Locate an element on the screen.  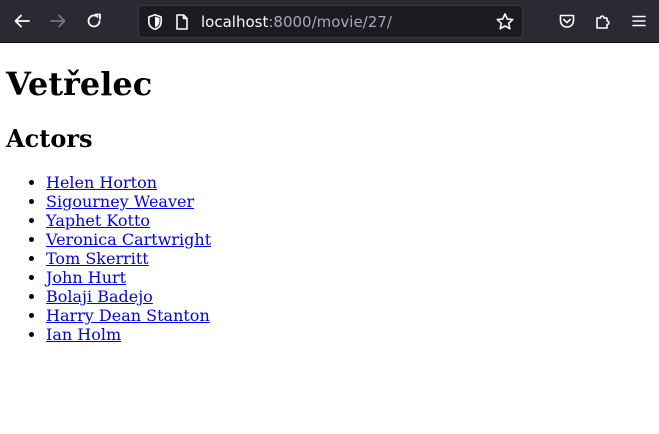
extensions-button is located at coordinates (603, 21).